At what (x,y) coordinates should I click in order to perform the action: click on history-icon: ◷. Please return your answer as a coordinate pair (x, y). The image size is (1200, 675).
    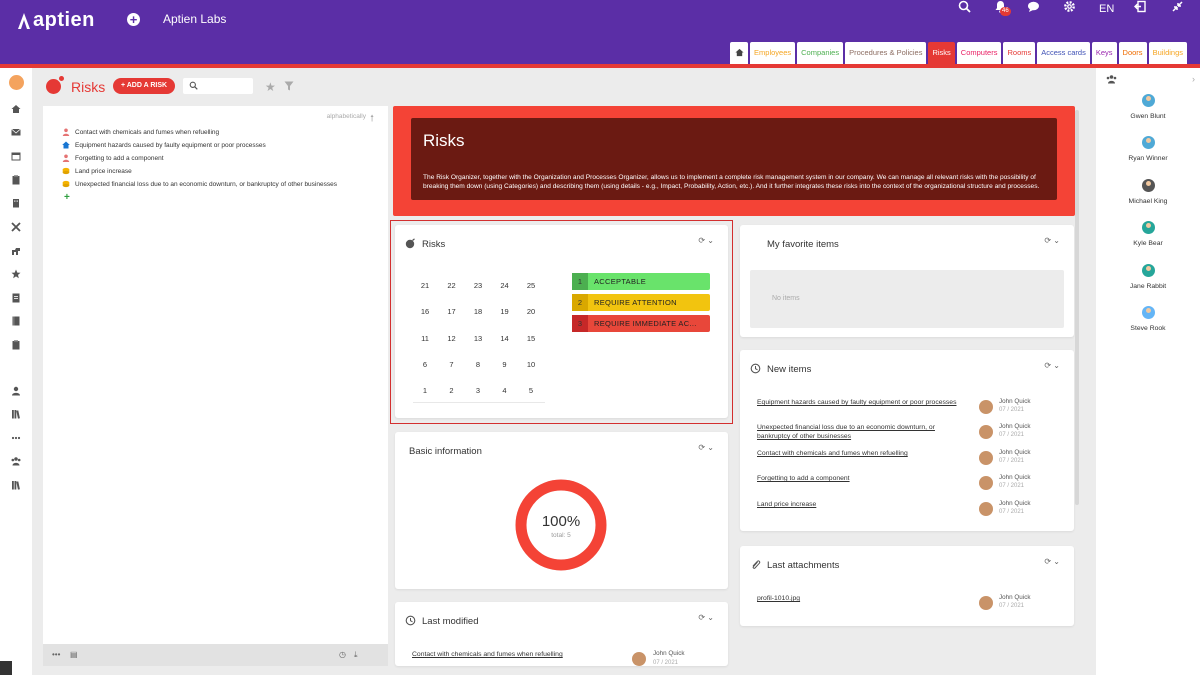
    Looking at the image, I should click on (342, 654).